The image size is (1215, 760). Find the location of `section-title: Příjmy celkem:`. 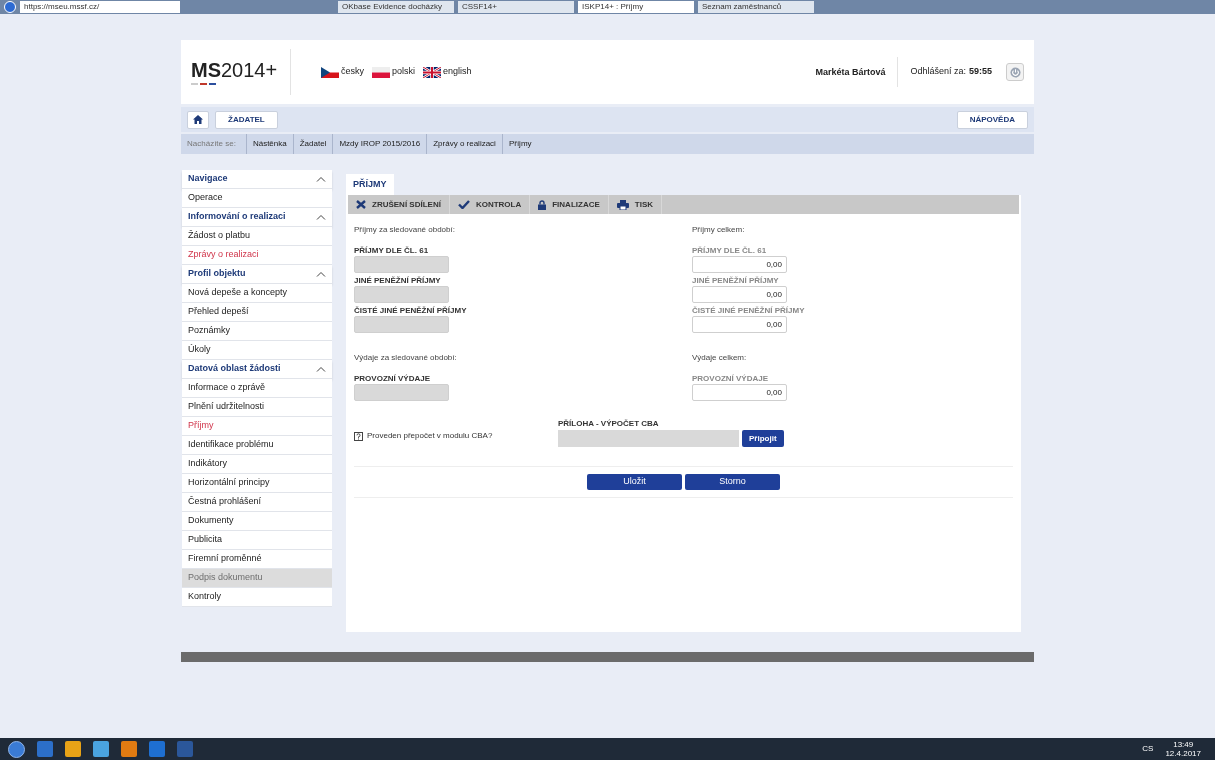

section-title: Příjmy celkem: is located at coordinates (719, 230).